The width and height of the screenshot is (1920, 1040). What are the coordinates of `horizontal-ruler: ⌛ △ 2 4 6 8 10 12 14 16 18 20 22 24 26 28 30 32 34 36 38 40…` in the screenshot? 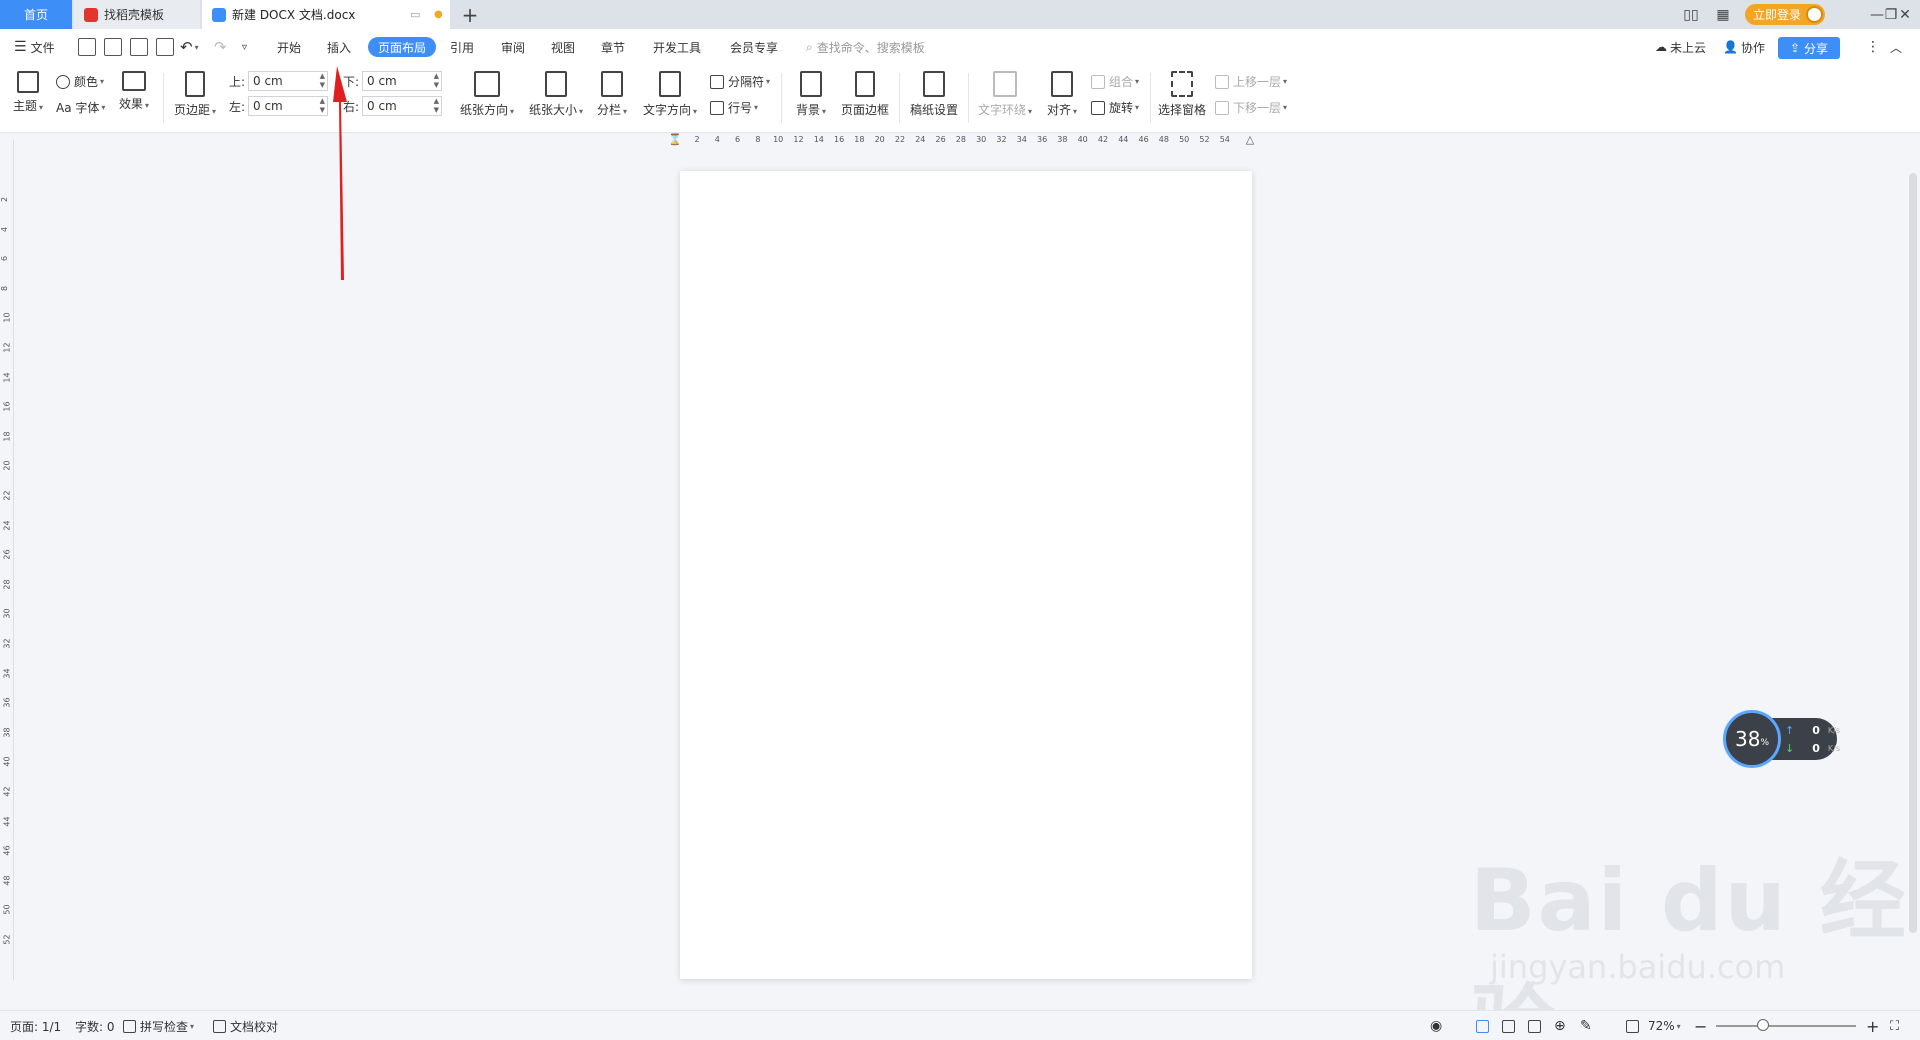 It's located at (961, 141).